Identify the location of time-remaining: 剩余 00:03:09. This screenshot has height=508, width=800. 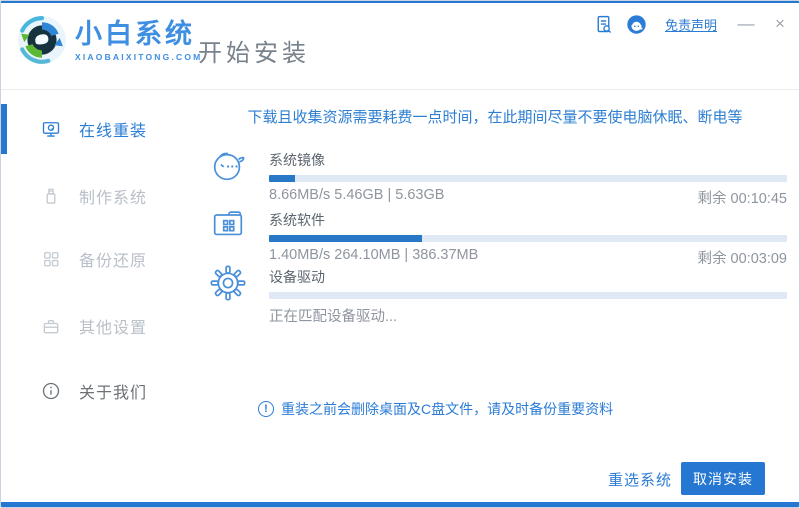
(742, 259).